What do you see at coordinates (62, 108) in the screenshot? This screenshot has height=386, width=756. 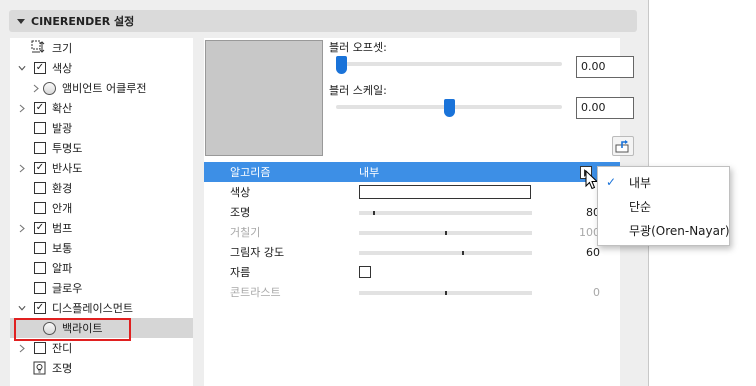 I see `tree-item-label: 확산` at bounding box center [62, 108].